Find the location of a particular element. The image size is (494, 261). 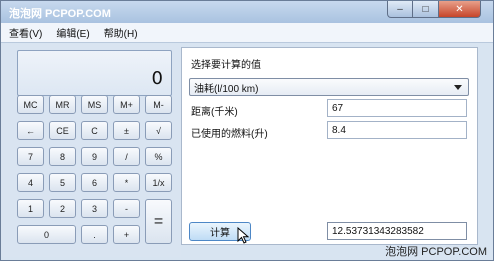

key-m-plus: M+ is located at coordinates (126, 104).